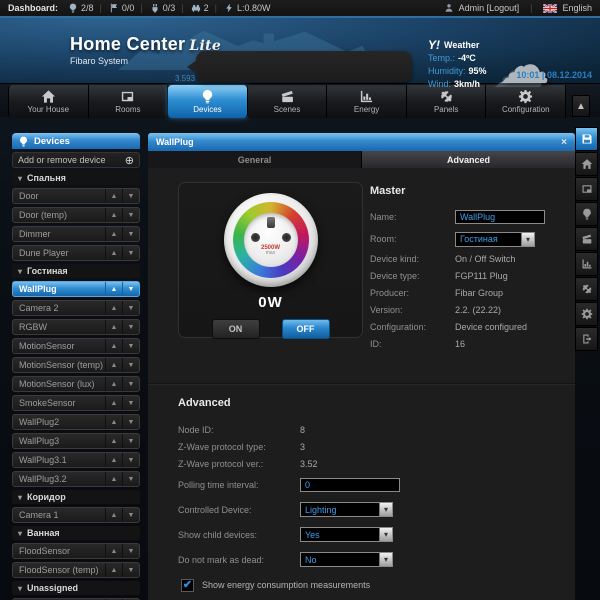 The height and width of the screenshot is (600, 600). I want to click on check-icon: ✔, so click(187, 585).